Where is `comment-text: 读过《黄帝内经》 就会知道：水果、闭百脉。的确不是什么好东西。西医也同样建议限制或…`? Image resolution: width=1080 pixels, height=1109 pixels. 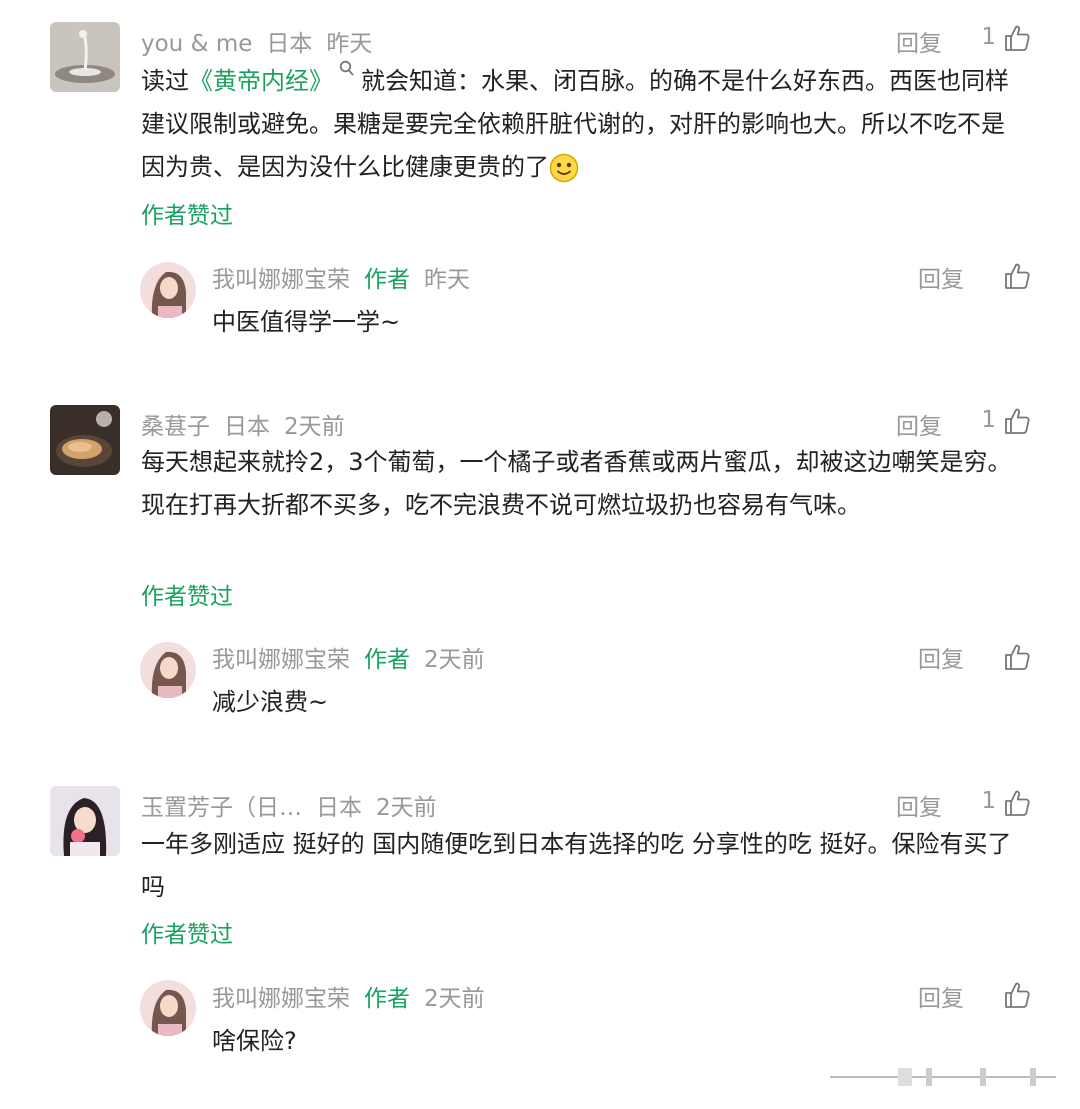 comment-text: 读过《黄帝内经》 就会知道：水果、闭百脉。的确不是什么好东西。西医也同样建议限制或… is located at coordinates (581, 124).